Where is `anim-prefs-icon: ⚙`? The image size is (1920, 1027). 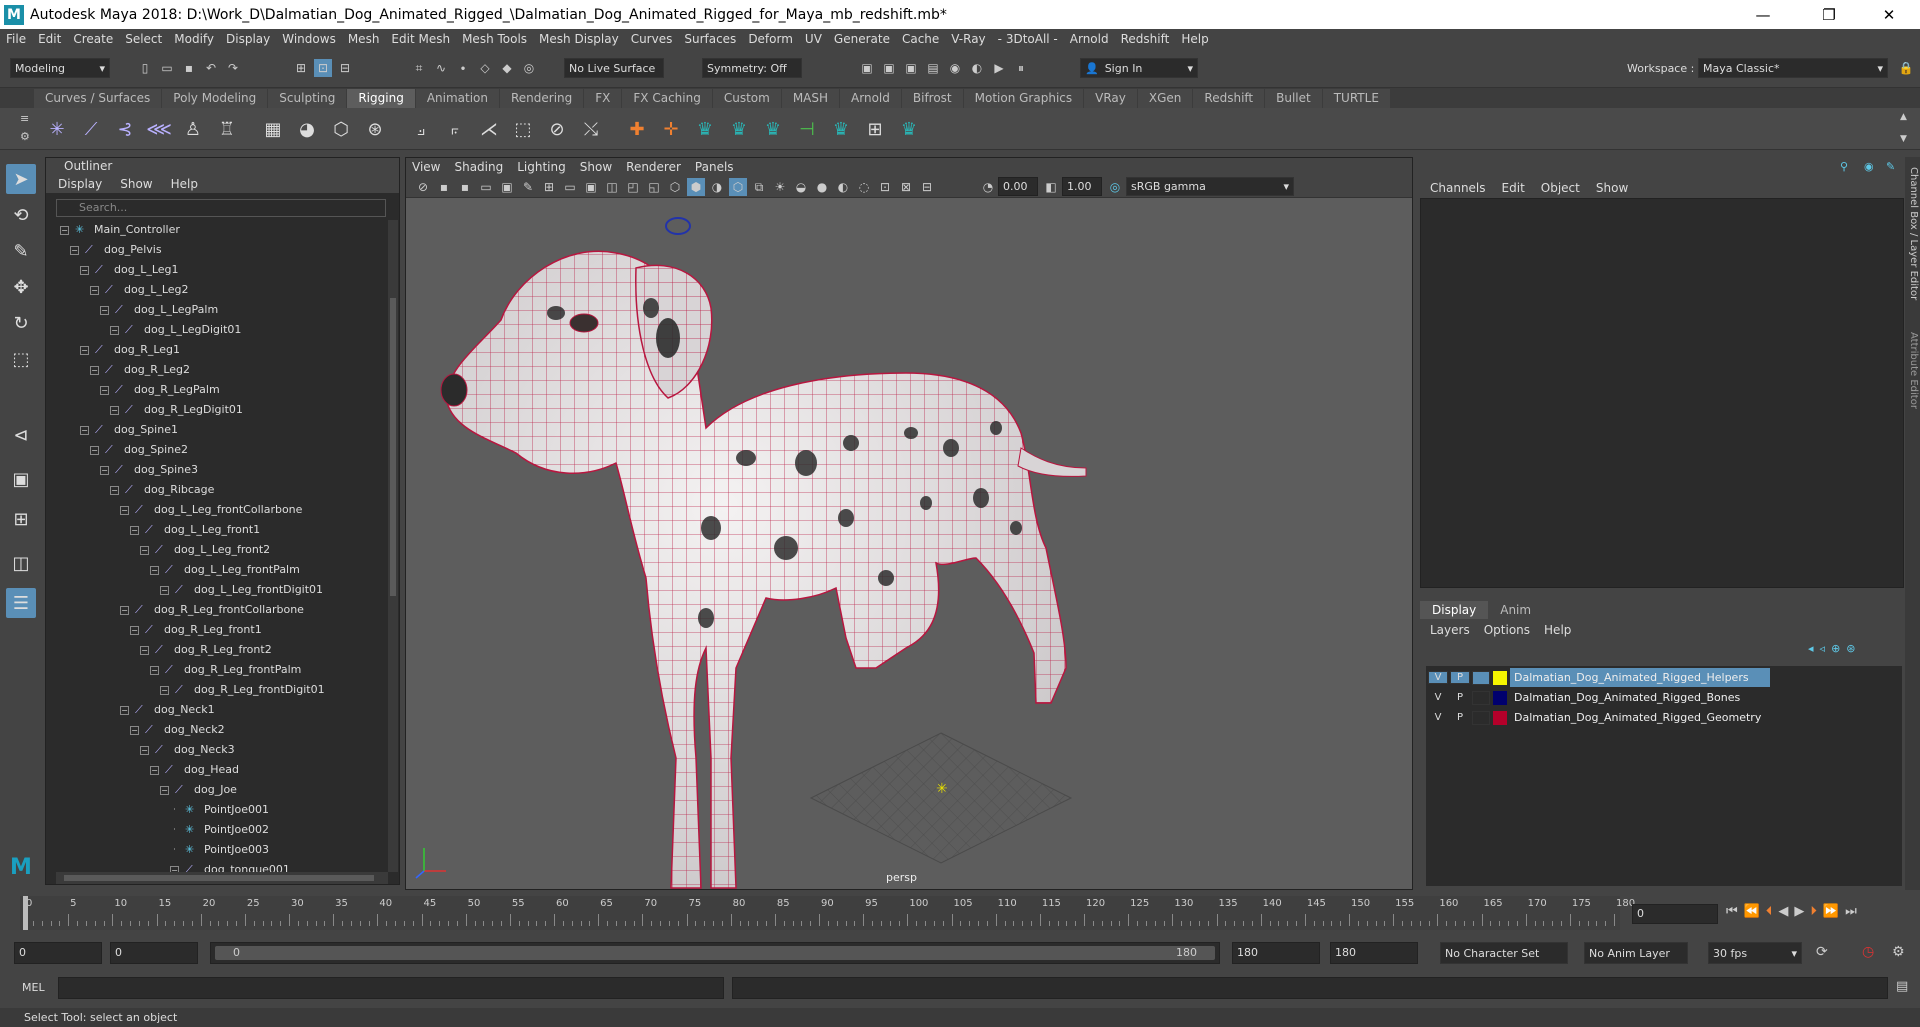
anim-prefs-icon: ⚙ is located at coordinates (1898, 952).